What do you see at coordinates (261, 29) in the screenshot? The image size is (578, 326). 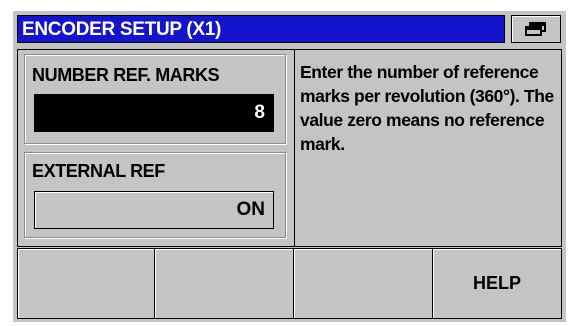 I see `title-bar: ENCODER SETUP (X1)` at bounding box center [261, 29].